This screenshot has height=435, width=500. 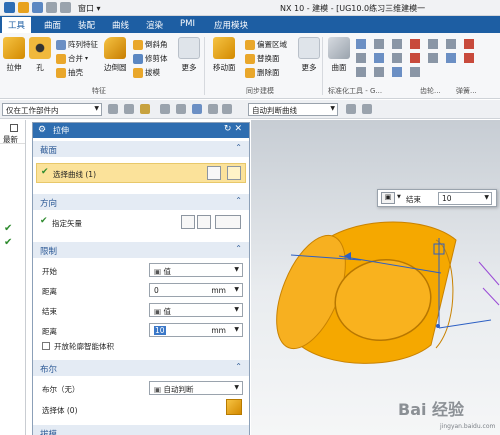 I want to click on start-distance-label: 距离, so click(x=49, y=291).